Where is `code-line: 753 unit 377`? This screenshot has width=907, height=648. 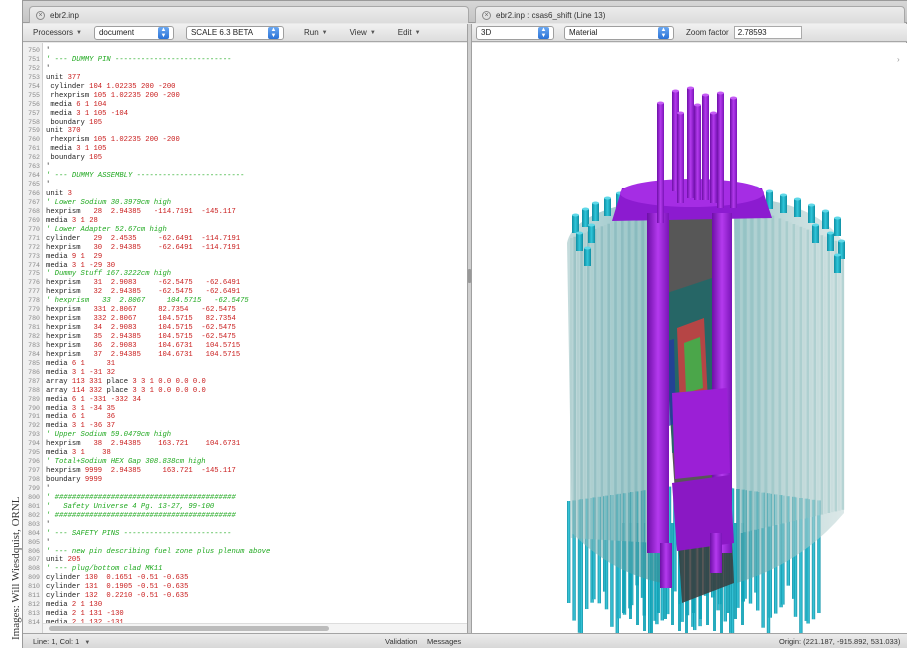
code-line: 753 unit 377 is located at coordinates (245, 78).